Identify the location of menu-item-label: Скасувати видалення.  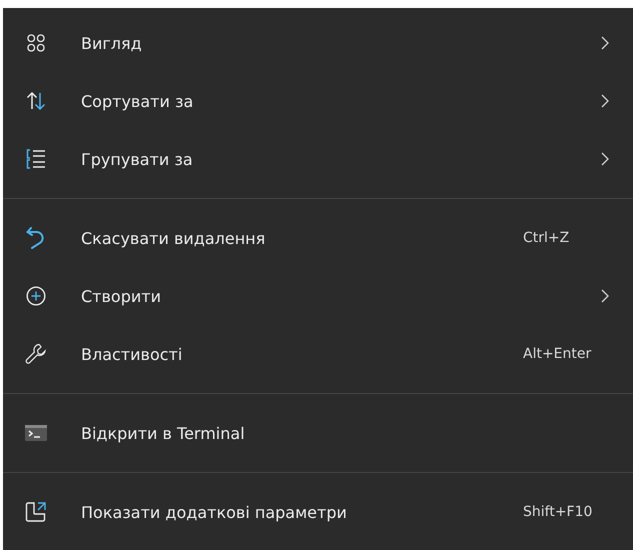
(173, 238).